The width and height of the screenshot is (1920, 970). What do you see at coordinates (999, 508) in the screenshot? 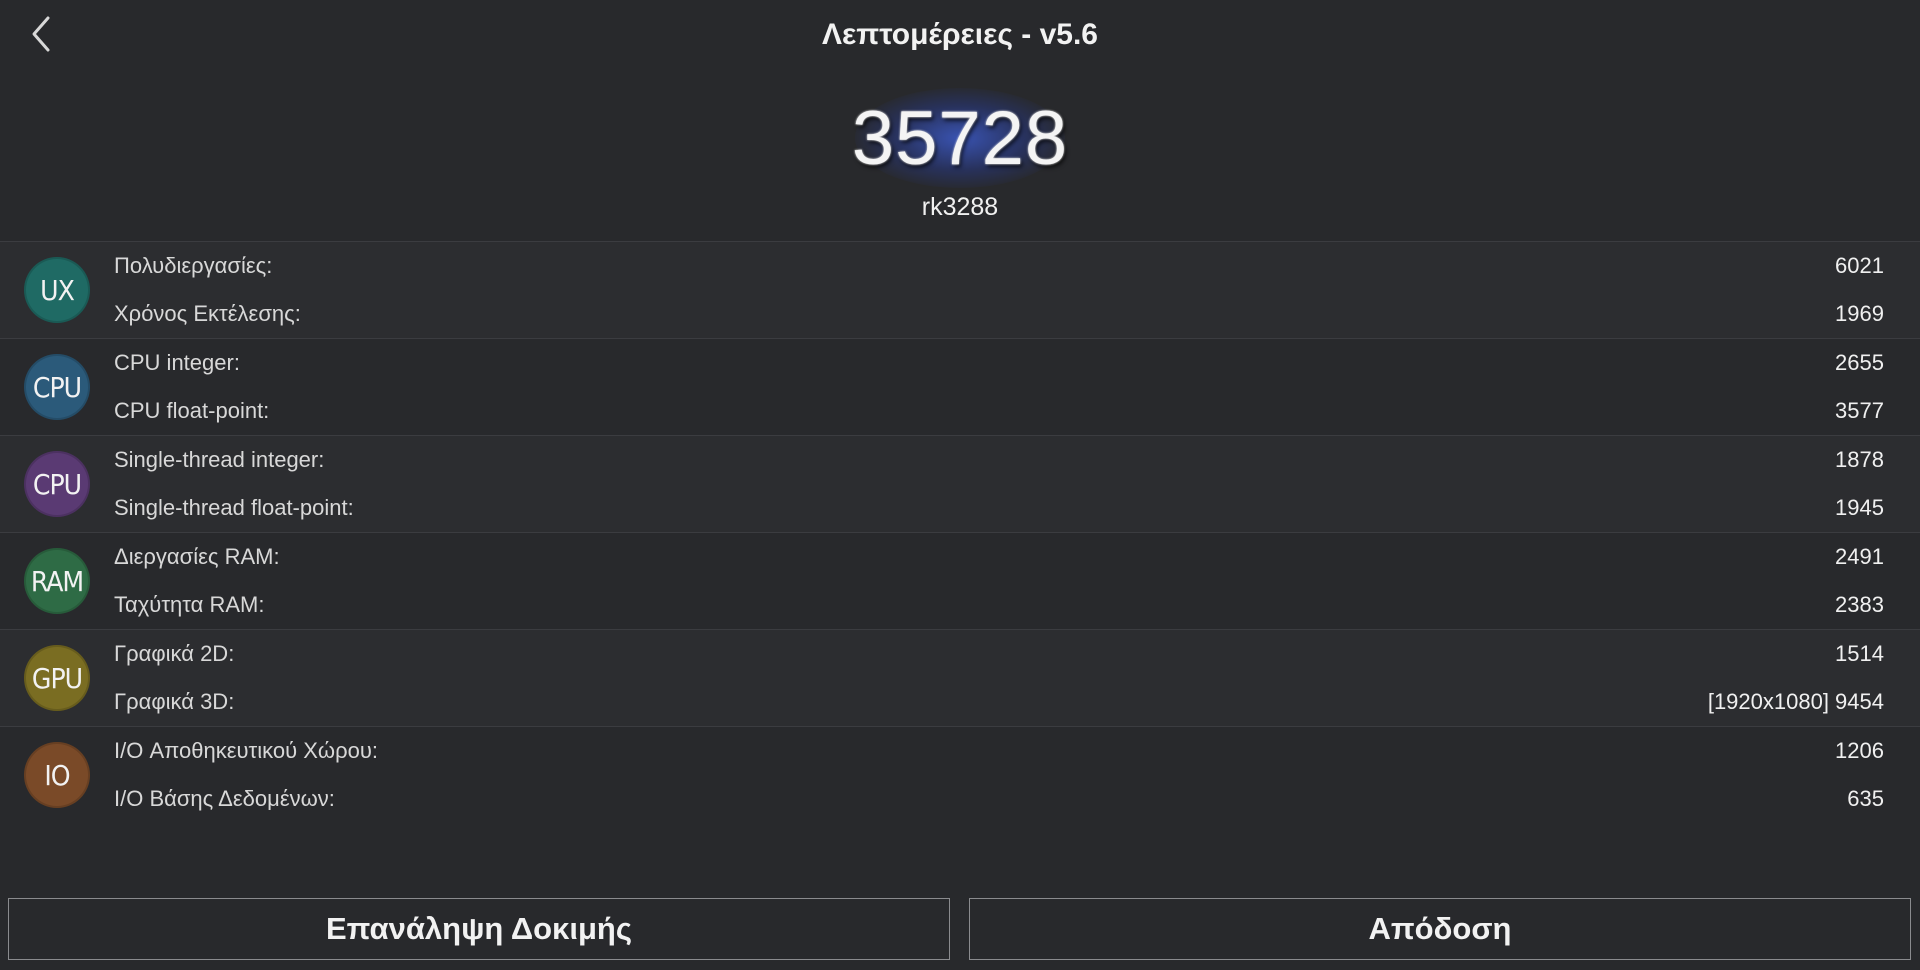
I see `score-row: Single-thread float-point: 1945` at bounding box center [999, 508].